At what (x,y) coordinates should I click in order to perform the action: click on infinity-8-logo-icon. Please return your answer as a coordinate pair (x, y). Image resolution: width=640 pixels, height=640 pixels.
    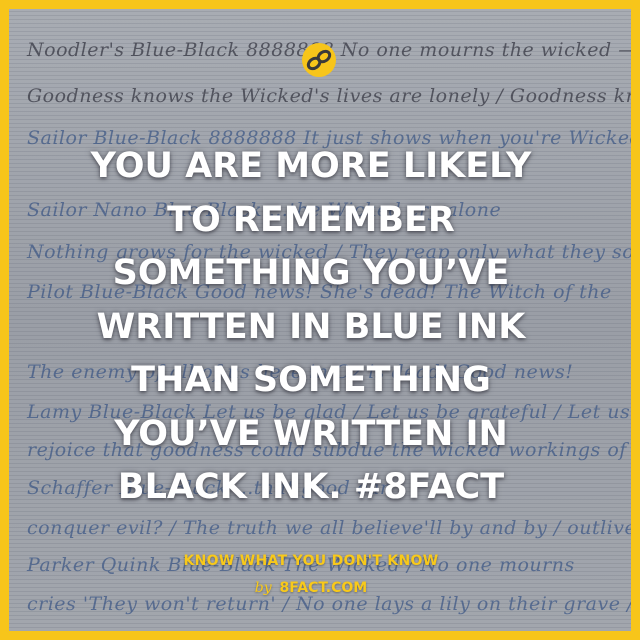
    Looking at the image, I should click on (319, 60).